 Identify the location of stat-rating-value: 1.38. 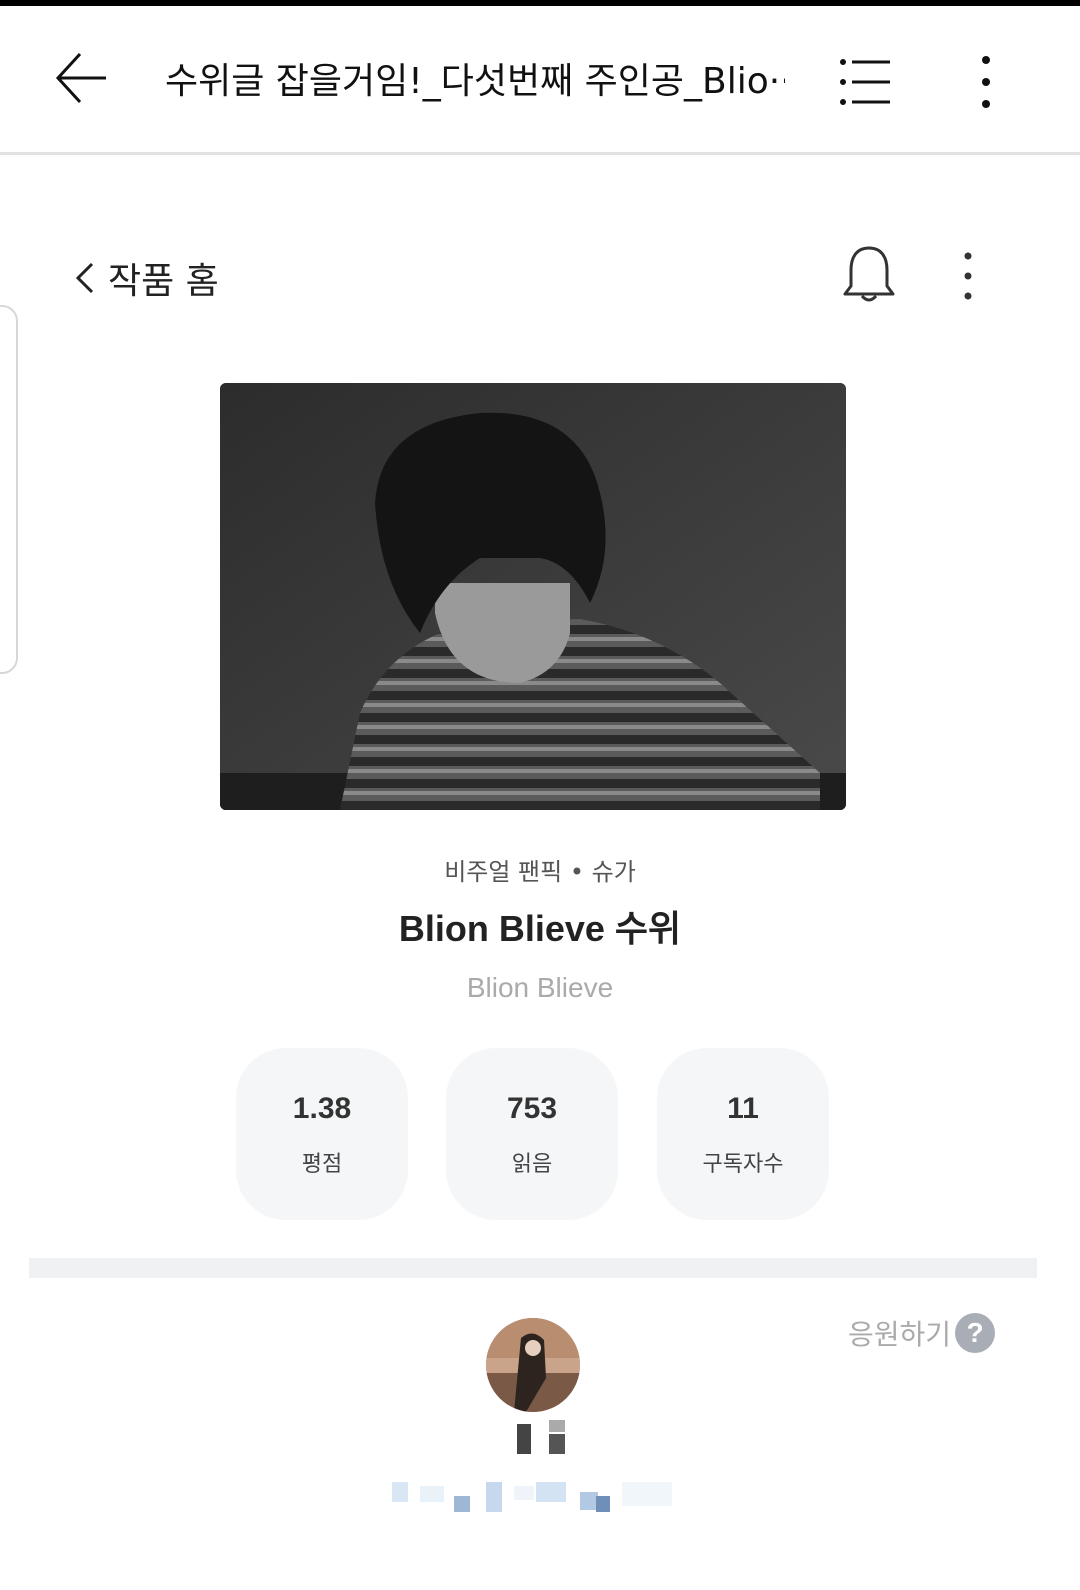
(322, 1108).